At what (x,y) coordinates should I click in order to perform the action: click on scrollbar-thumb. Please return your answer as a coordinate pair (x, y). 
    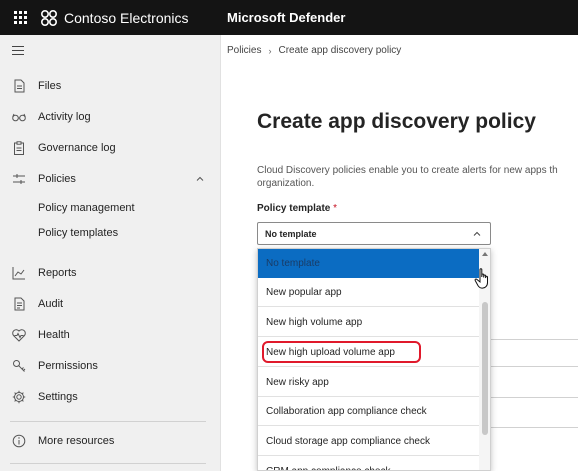
    Looking at the image, I should click on (485, 368).